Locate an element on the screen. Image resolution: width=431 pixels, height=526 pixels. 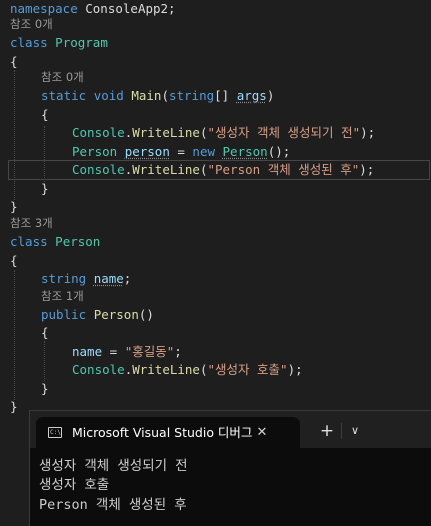
code-line-writeline-after: Console.WriteLine("Person 객체 생성된 후"); is located at coordinates (223, 169).